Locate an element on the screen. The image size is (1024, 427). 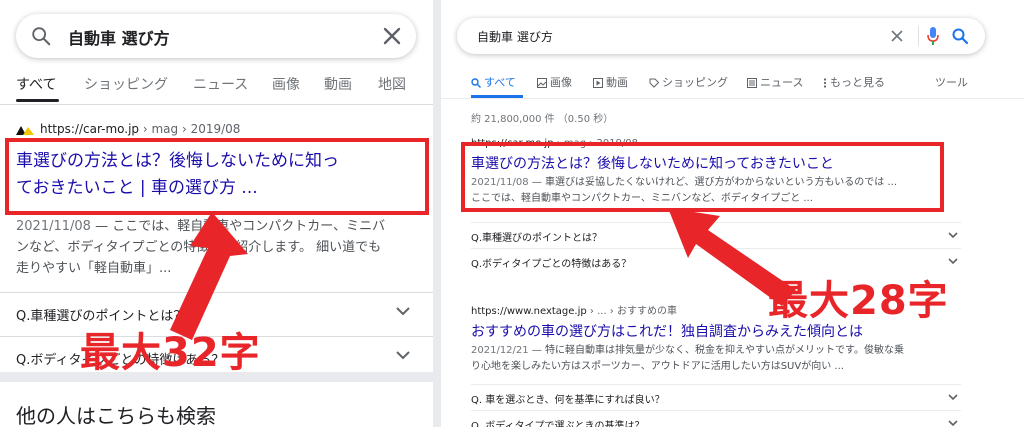
related-searches-heading: 他の人はこちらも検索 is located at coordinates (116, 415).